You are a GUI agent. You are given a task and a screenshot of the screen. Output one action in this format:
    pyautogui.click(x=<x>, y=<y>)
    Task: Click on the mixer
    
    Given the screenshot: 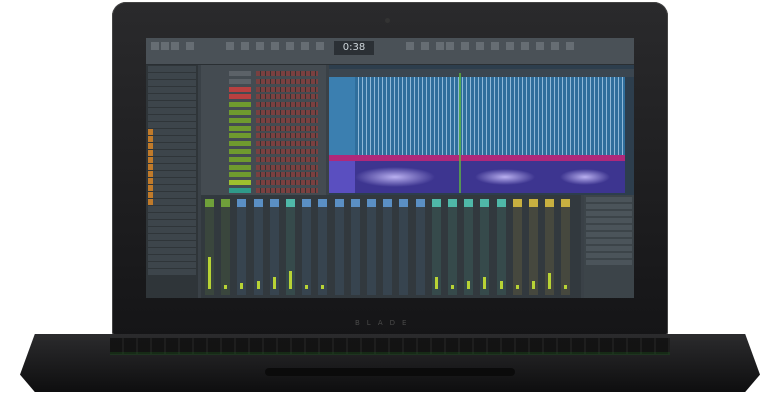 What is the action you would take?
    pyautogui.click(x=391, y=246)
    